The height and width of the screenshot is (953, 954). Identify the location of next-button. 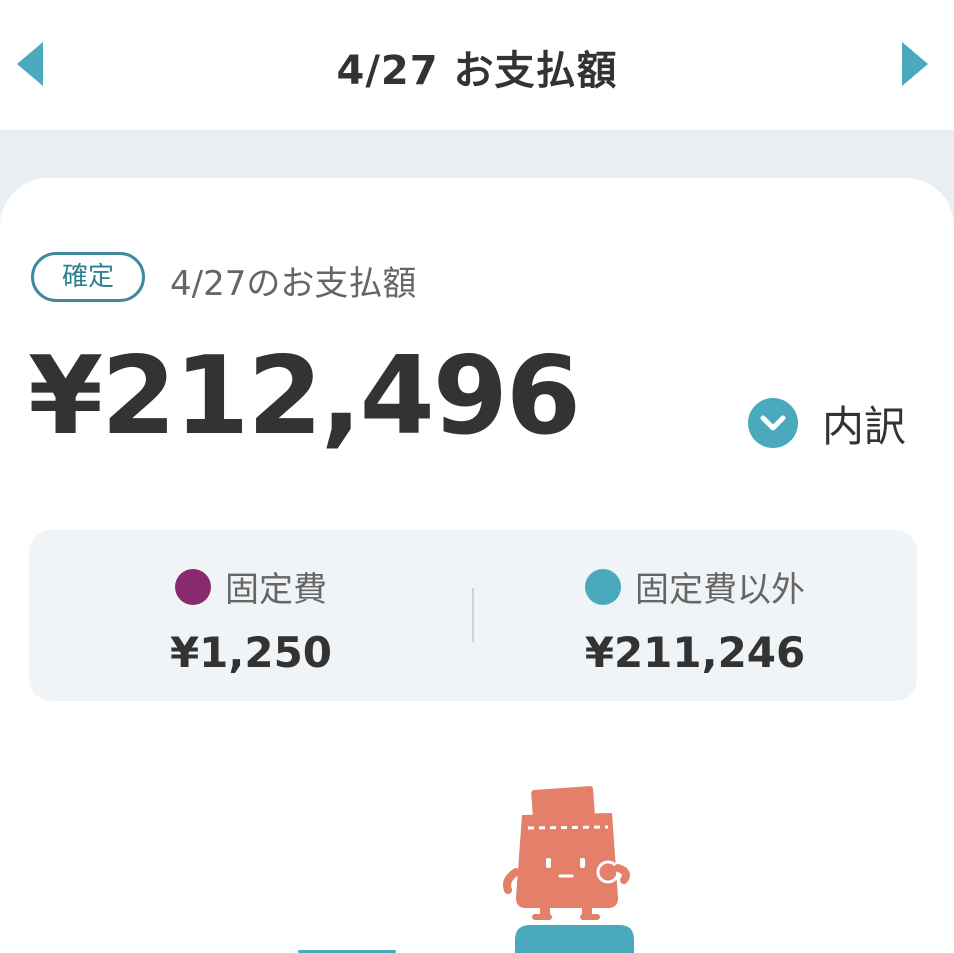
(915, 64).